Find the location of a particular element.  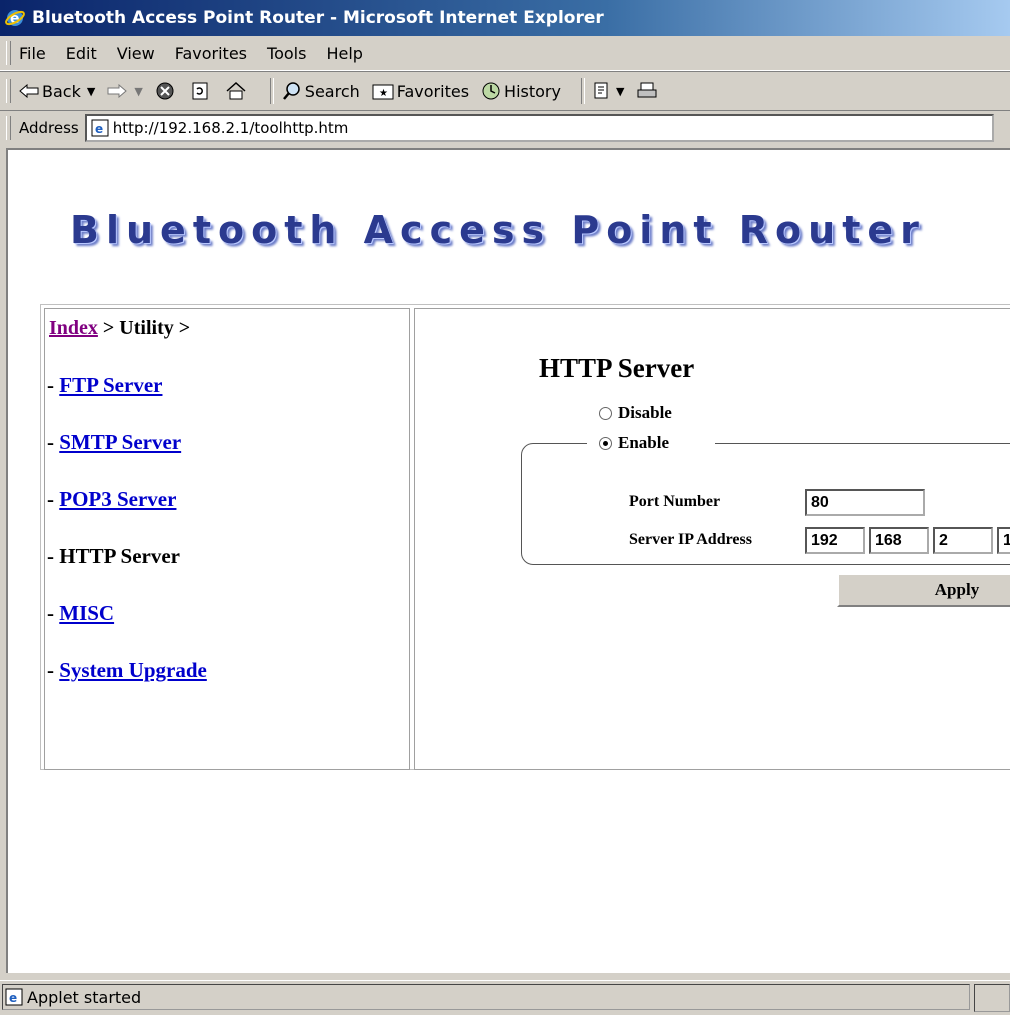

back-label: Back is located at coordinates (61, 91).